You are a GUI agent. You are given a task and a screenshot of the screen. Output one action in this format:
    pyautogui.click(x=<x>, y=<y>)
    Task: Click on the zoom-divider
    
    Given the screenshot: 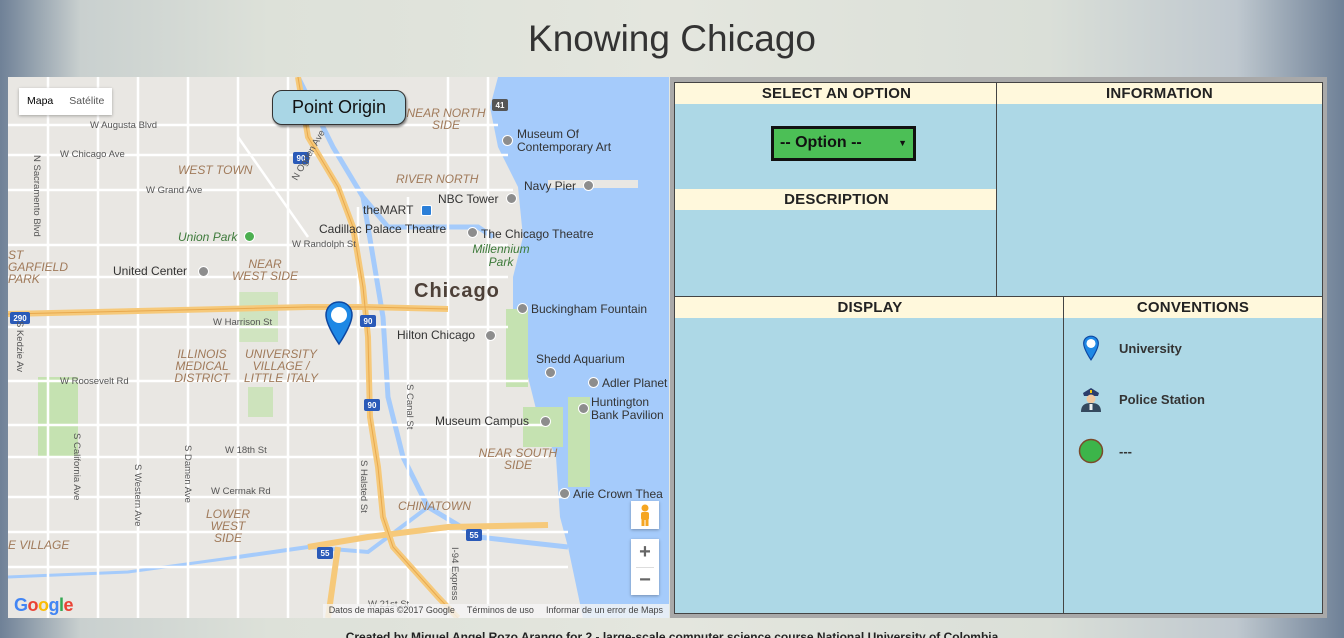 What is the action you would take?
    pyautogui.click(x=645, y=567)
    